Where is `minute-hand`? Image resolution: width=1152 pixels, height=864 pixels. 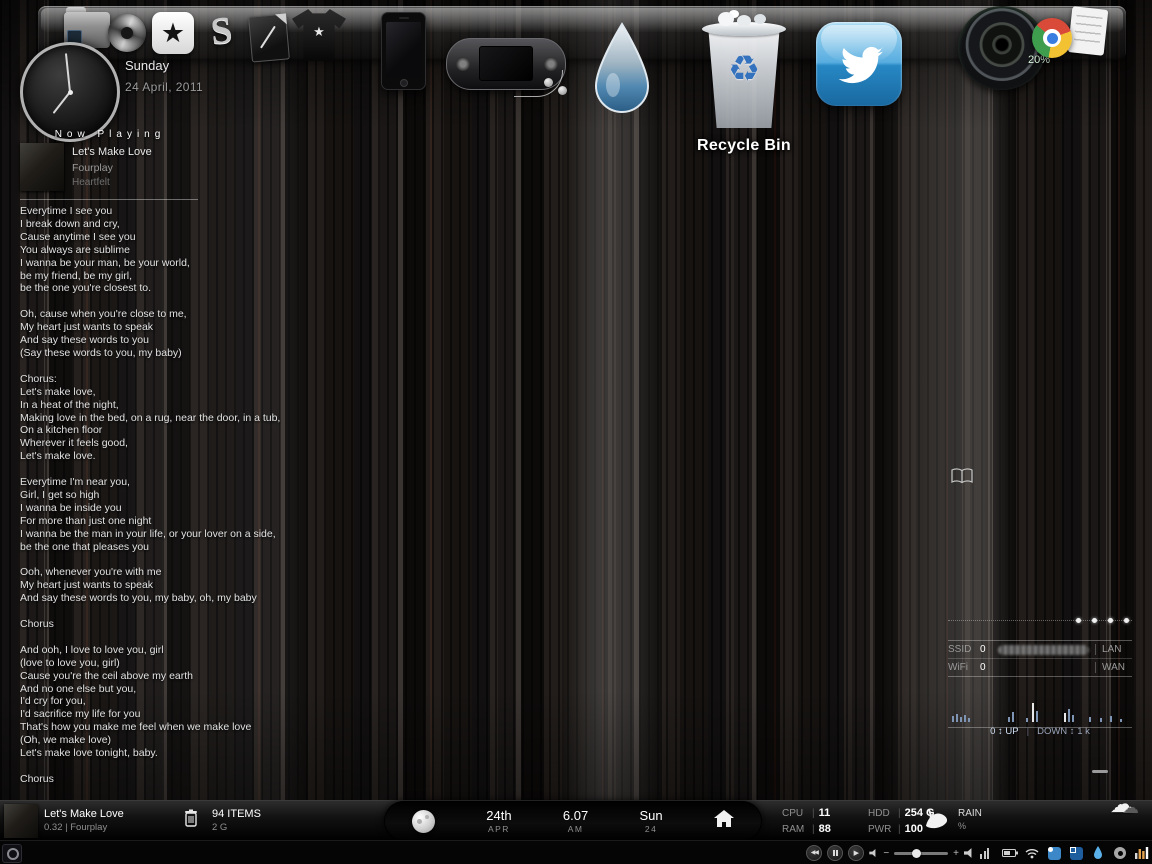
minute-hand is located at coordinates (67, 73).